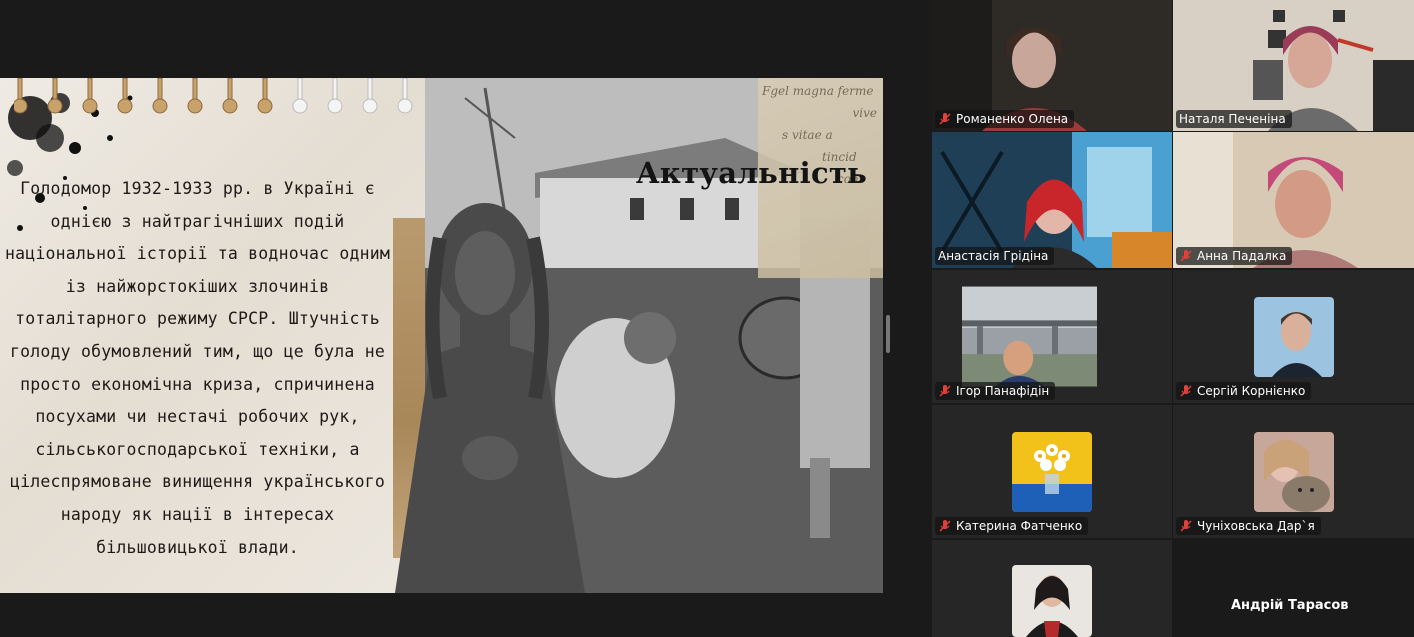 This screenshot has height=637, width=1414. What do you see at coordinates (1003, 391) in the screenshot?
I see `participant-name: Ігор Панафідін` at bounding box center [1003, 391].